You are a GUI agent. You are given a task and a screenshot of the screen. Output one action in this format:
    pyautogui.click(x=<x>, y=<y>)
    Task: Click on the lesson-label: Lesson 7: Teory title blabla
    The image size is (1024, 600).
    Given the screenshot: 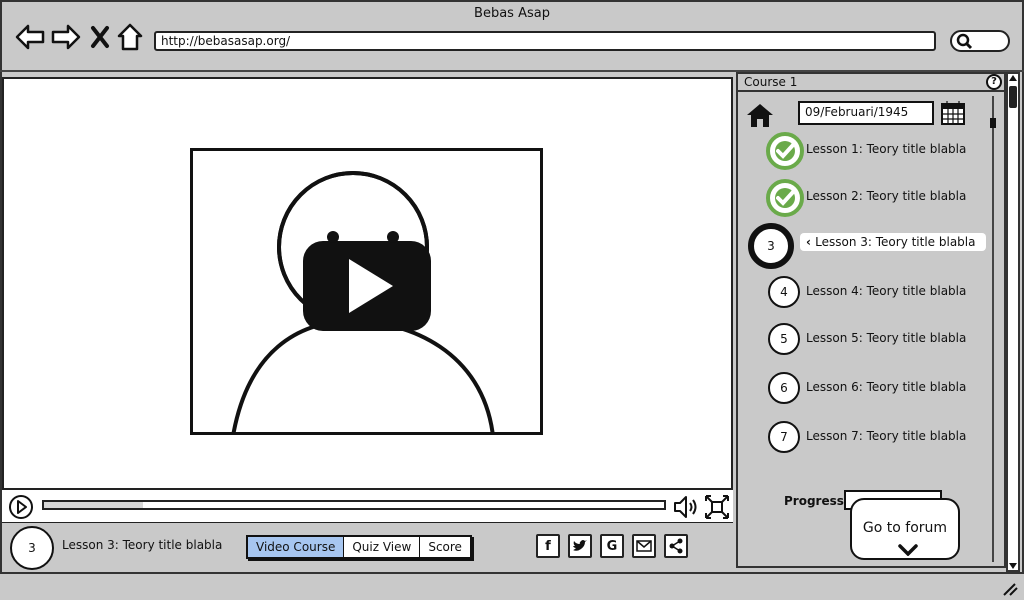 What is the action you would take?
    pyautogui.click(x=886, y=436)
    